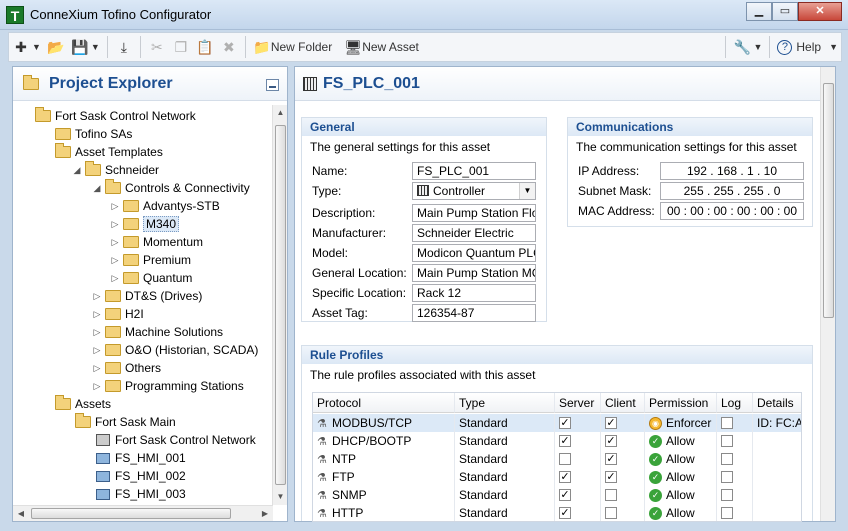  Describe the element at coordinates (759, 11) in the screenshot. I see `minimize-button: ▁` at that location.